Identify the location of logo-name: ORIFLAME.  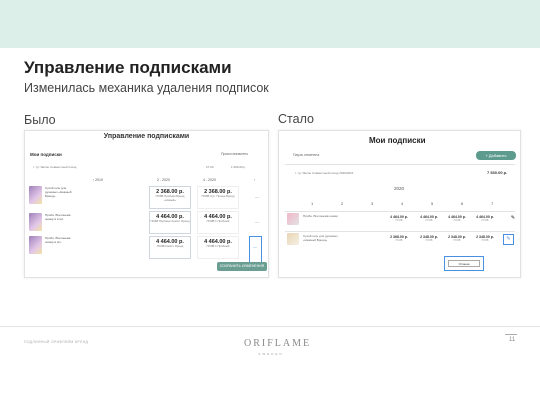
(278, 343).